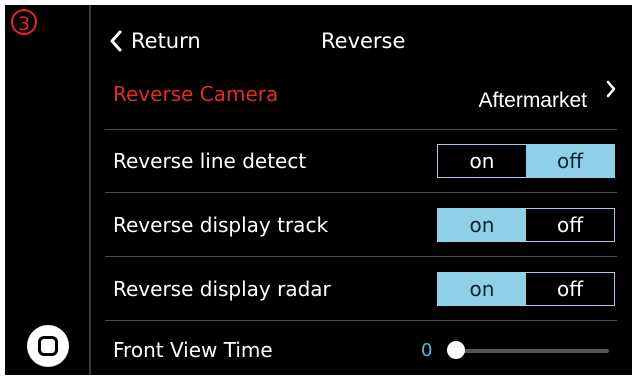  Describe the element at coordinates (47, 190) in the screenshot. I see `left-rail` at that location.